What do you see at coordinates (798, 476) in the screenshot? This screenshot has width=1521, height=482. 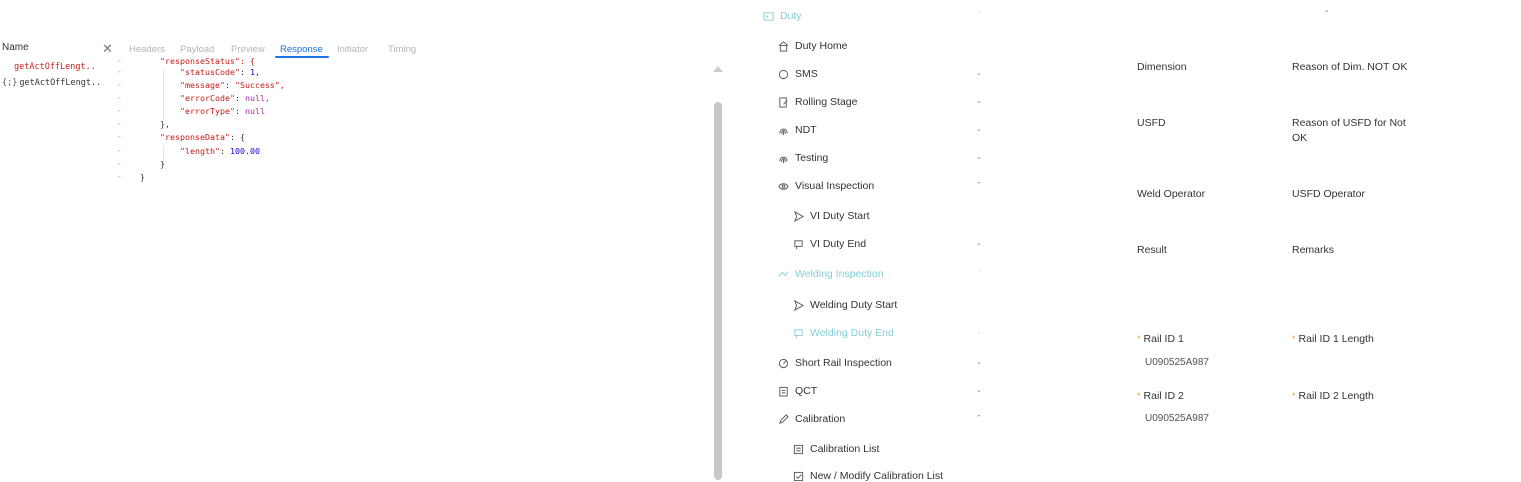 I see `checklist-icon` at bounding box center [798, 476].